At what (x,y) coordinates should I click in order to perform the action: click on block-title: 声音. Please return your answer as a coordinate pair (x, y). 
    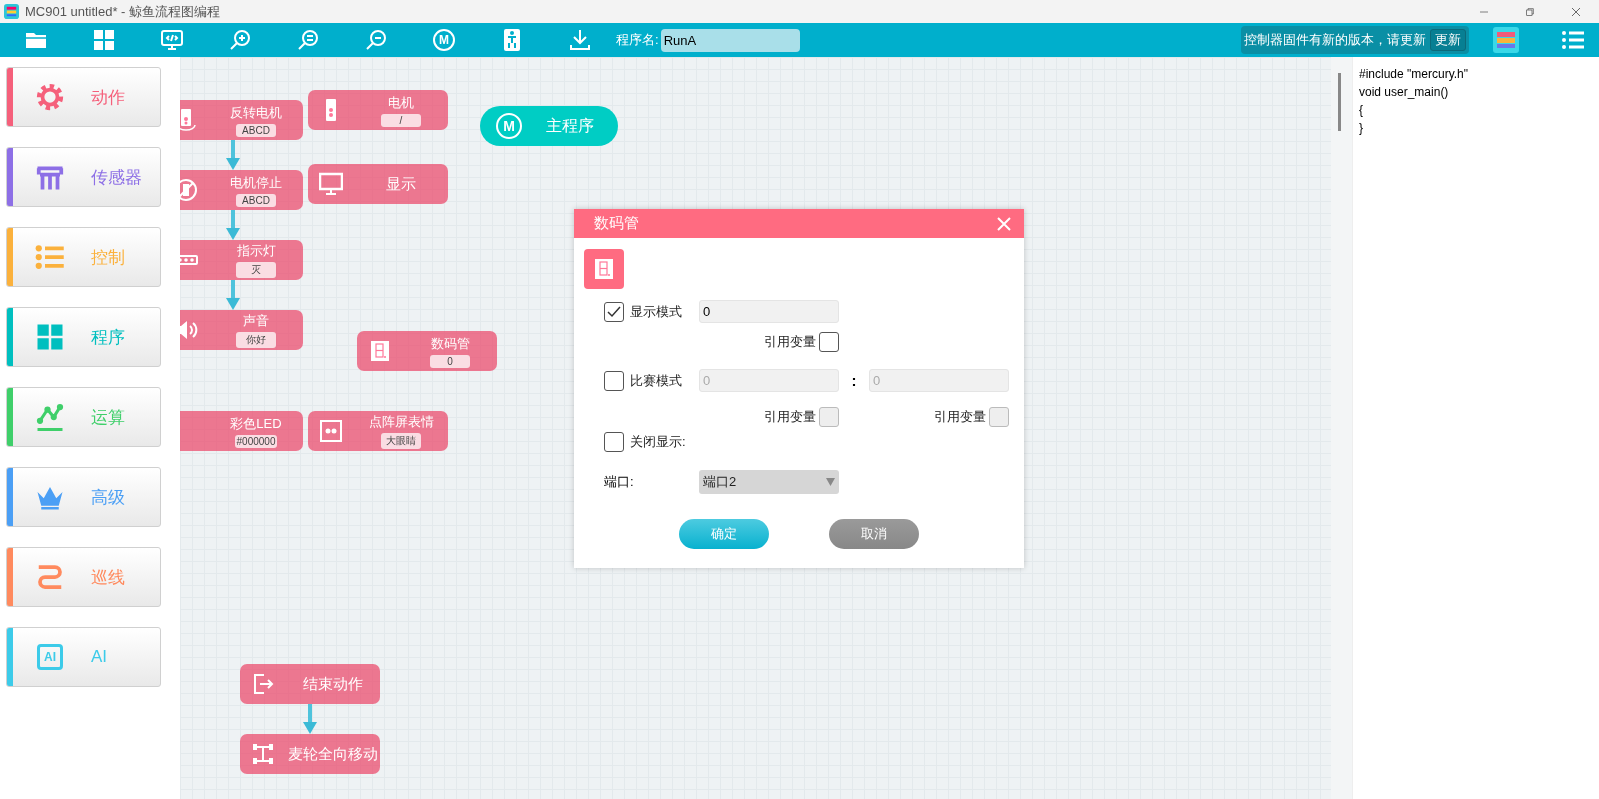
    Looking at the image, I should click on (256, 321).